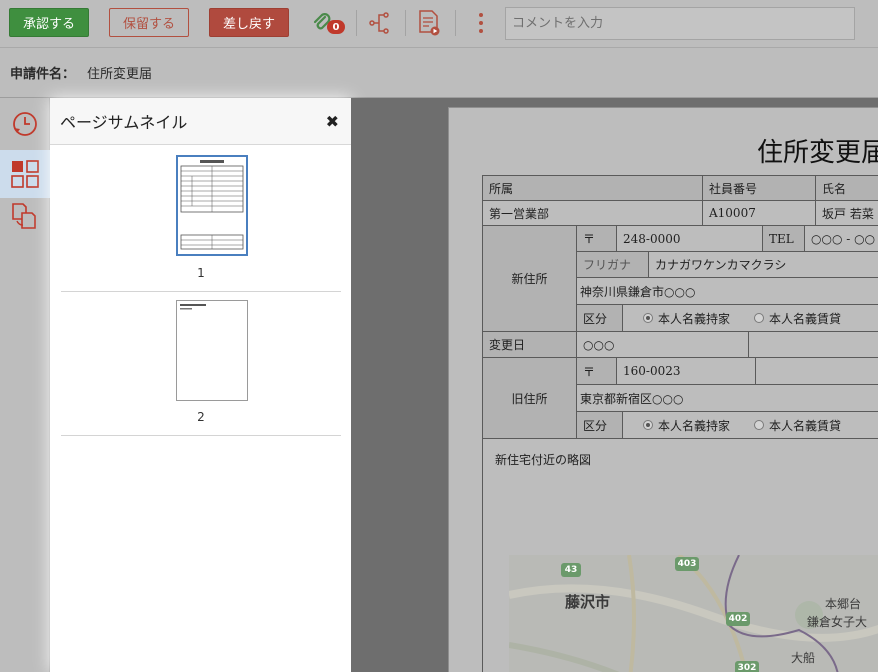 The height and width of the screenshot is (672, 878). What do you see at coordinates (201, 273) in the screenshot?
I see `page-number: 1` at bounding box center [201, 273].